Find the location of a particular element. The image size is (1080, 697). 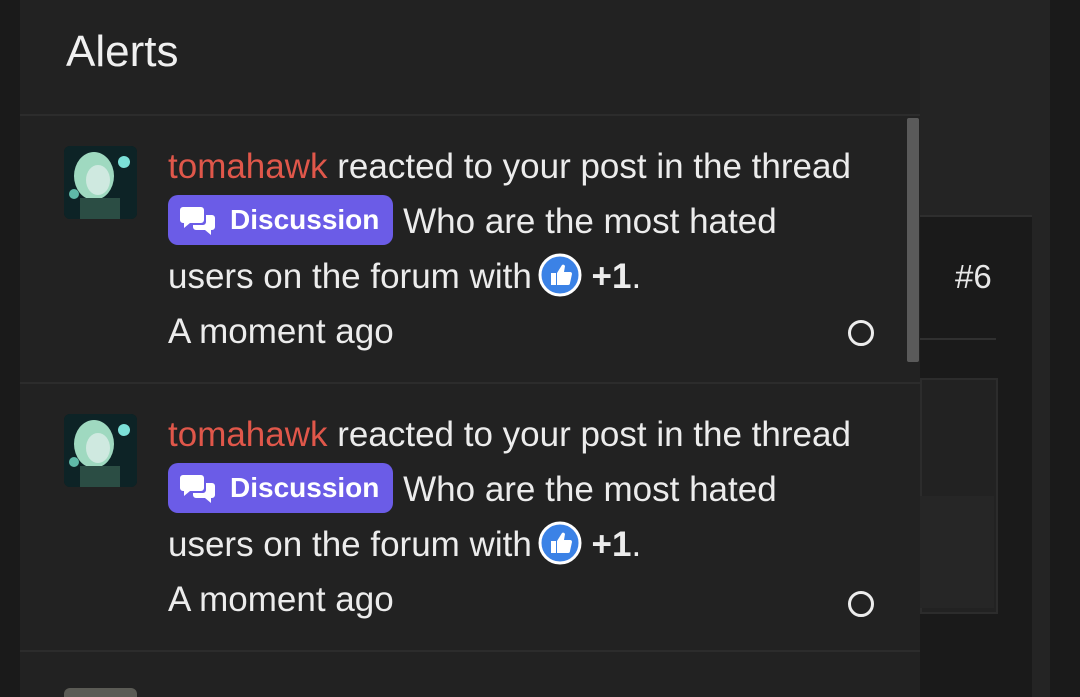

background-box-inner is located at coordinates (957, 552).